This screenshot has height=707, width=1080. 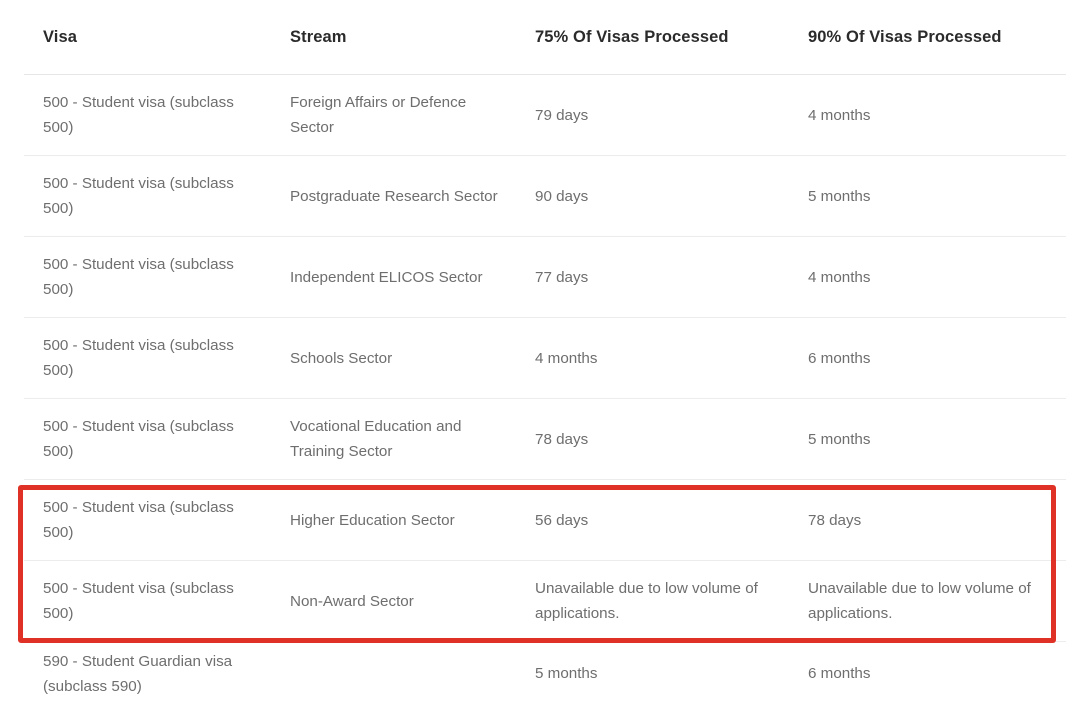 What do you see at coordinates (341, 358) in the screenshot?
I see `cell-stream-text: Schools Sector` at bounding box center [341, 358].